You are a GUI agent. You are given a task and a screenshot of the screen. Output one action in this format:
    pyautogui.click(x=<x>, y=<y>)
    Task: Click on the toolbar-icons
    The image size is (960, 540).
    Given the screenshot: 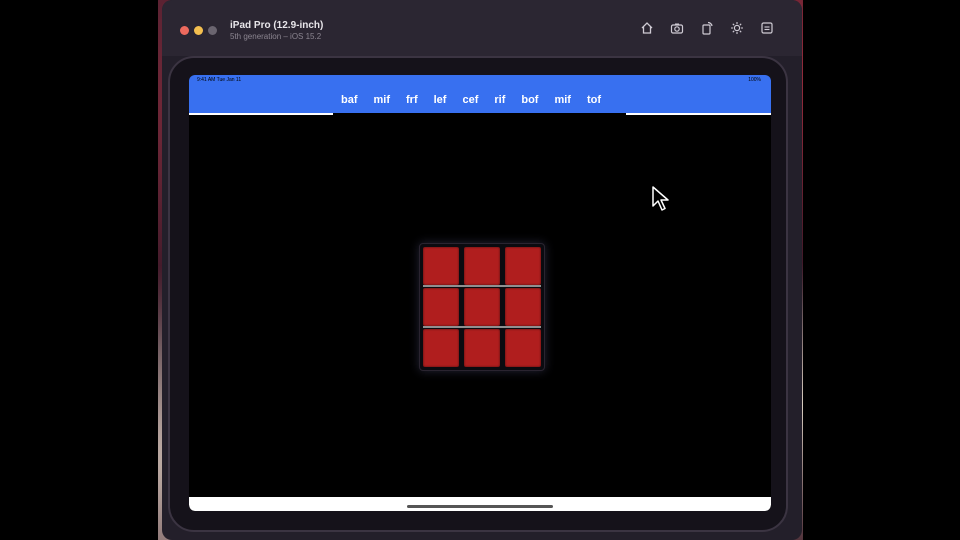 What is the action you would take?
    pyautogui.click(x=707, y=28)
    